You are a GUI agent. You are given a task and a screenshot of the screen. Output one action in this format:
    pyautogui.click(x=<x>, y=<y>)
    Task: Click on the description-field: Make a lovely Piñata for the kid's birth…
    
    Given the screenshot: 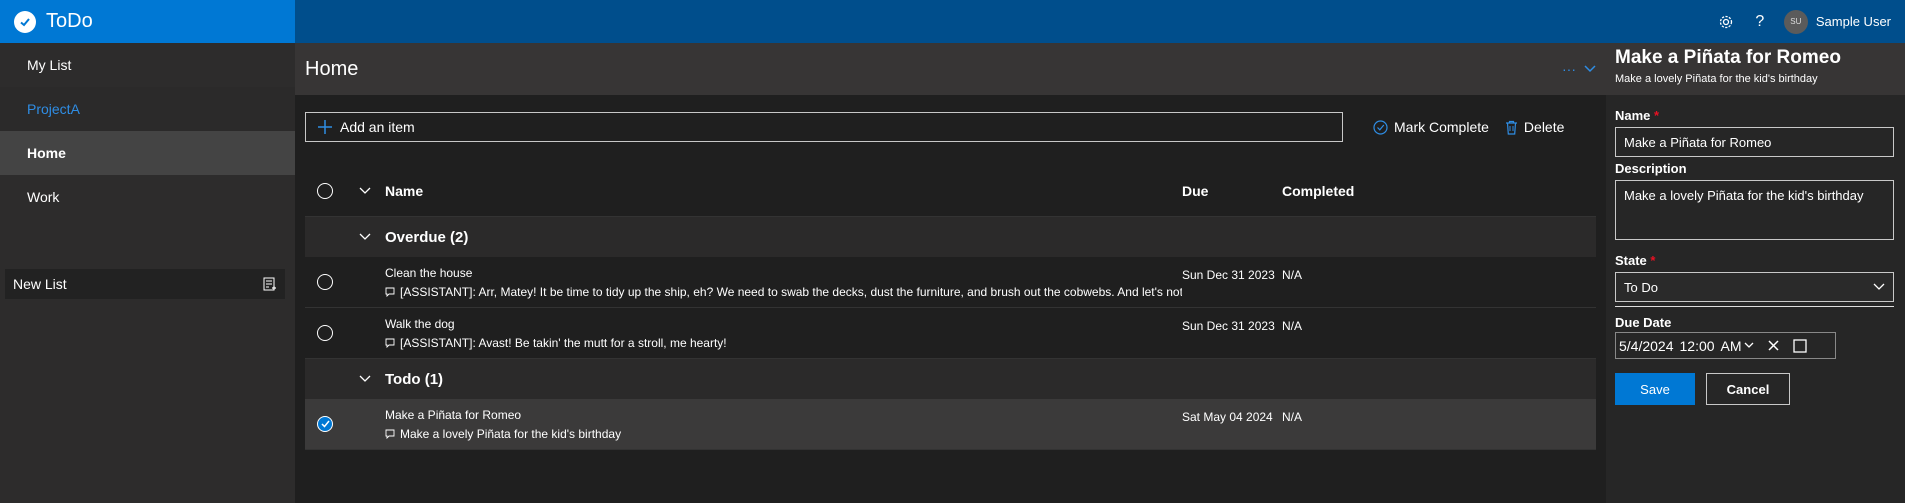 What is the action you would take?
    pyautogui.click(x=1754, y=210)
    